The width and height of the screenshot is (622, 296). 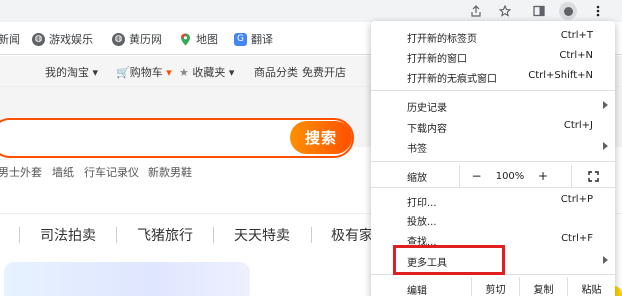 I want to click on bookmark-label: 游戏娱乐, so click(x=71, y=39).